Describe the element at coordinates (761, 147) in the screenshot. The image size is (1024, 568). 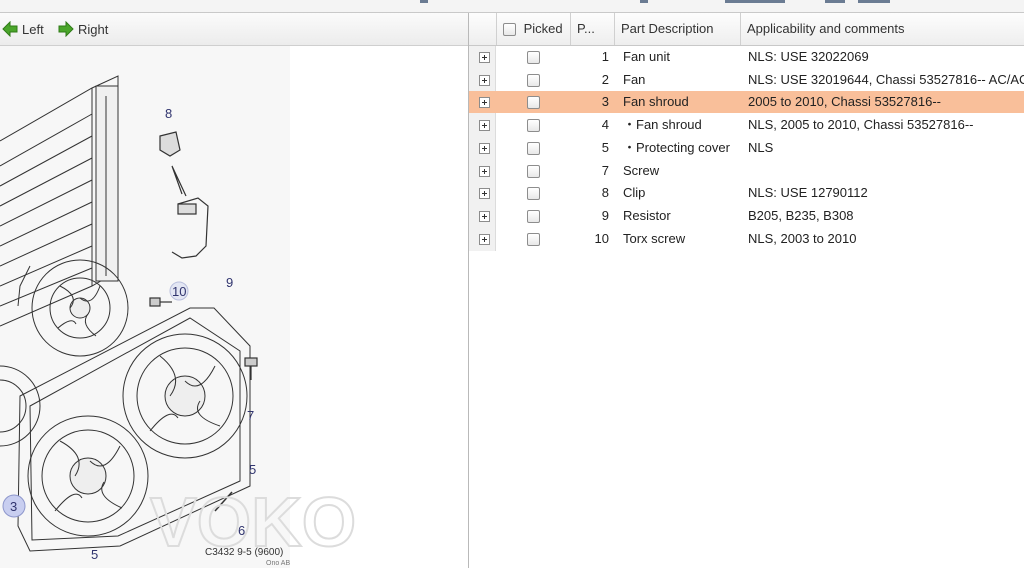
I see `row-applicability: NLS` at that location.